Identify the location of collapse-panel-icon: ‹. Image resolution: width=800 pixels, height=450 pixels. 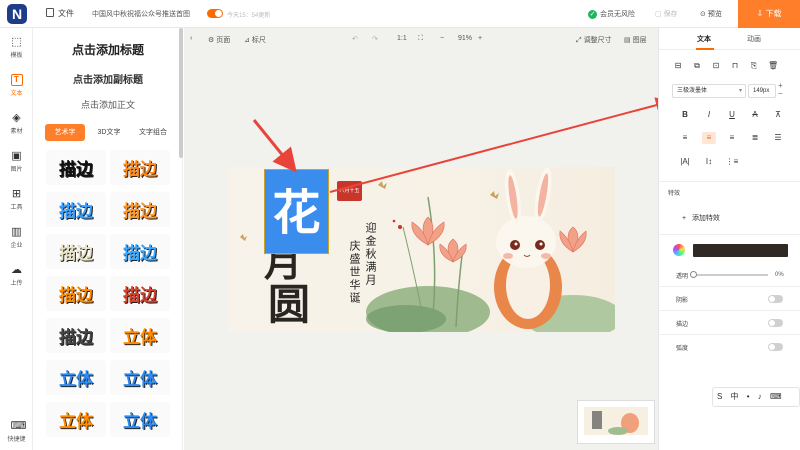
(191, 38).